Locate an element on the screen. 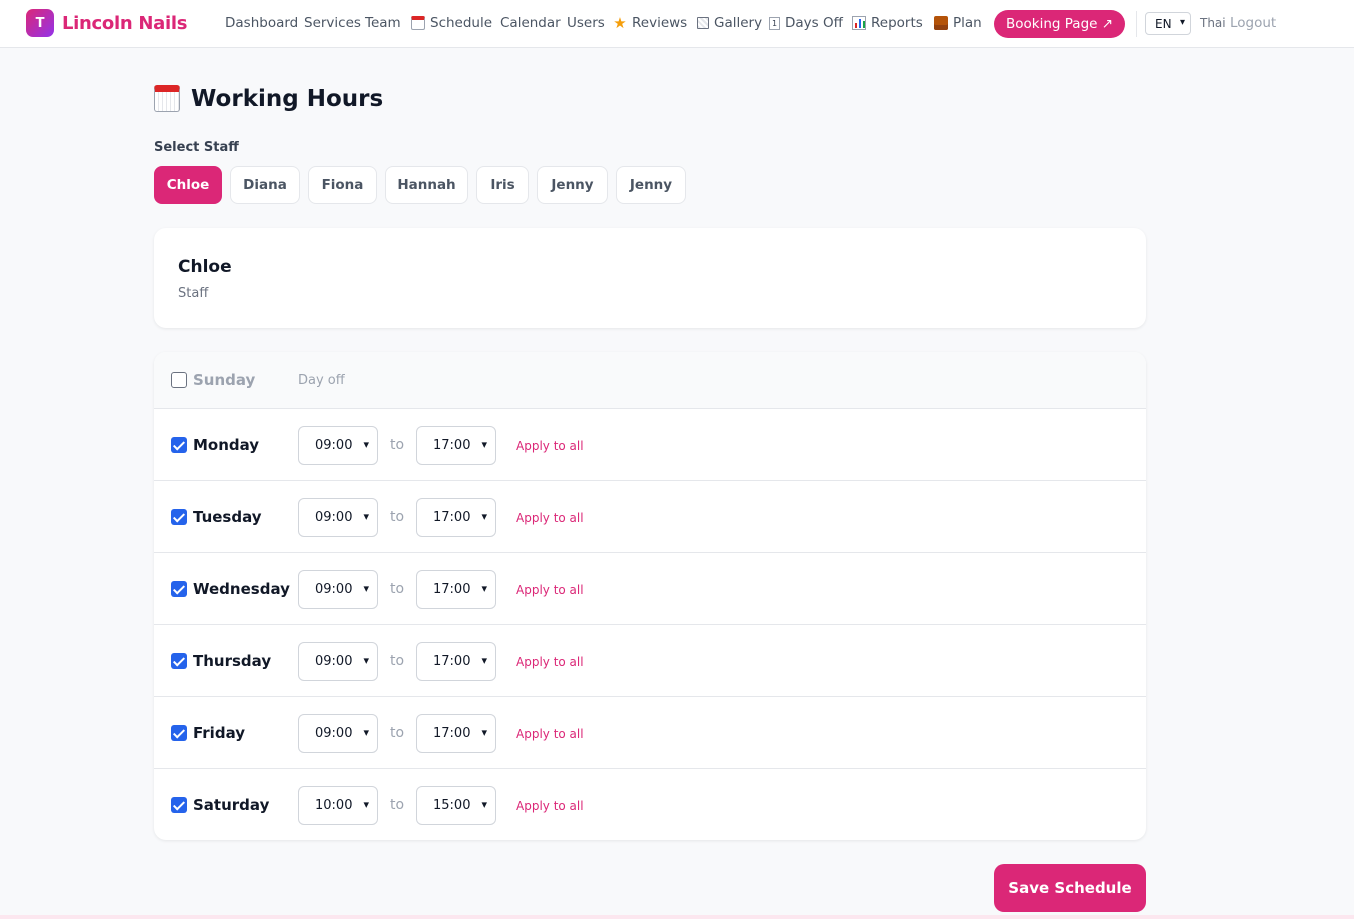 The width and height of the screenshot is (1354, 919). package-icon is located at coordinates (941, 23).